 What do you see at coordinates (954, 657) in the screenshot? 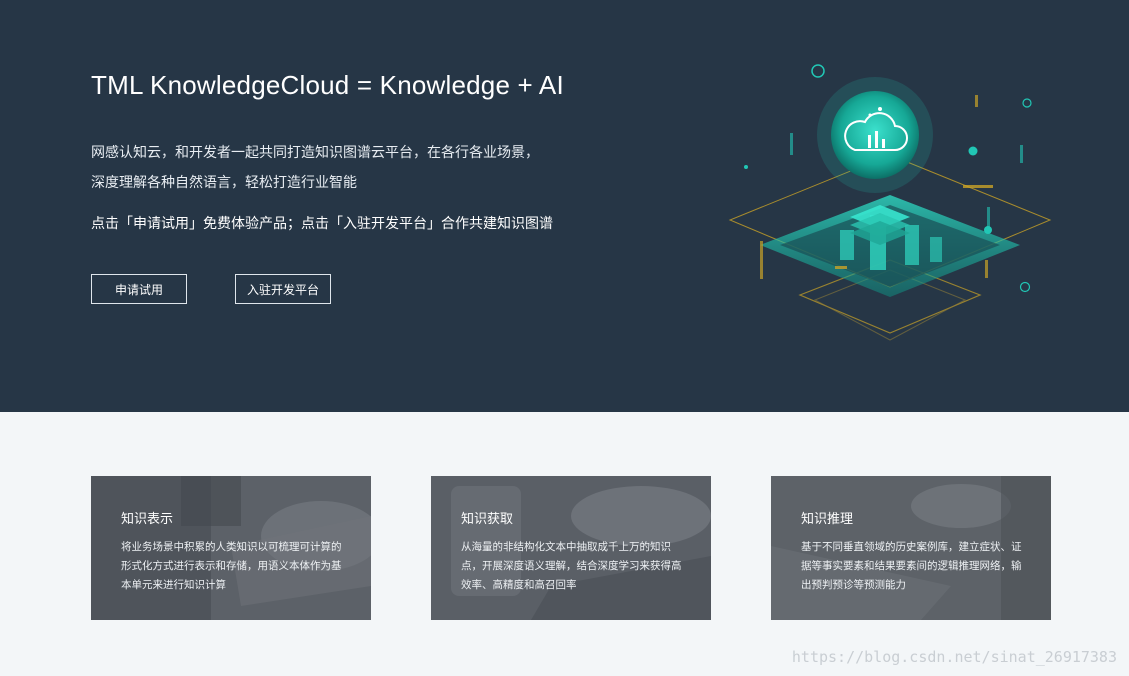
I see `watermark-url: https://blog.csdn.net/sinat_26917383` at bounding box center [954, 657].